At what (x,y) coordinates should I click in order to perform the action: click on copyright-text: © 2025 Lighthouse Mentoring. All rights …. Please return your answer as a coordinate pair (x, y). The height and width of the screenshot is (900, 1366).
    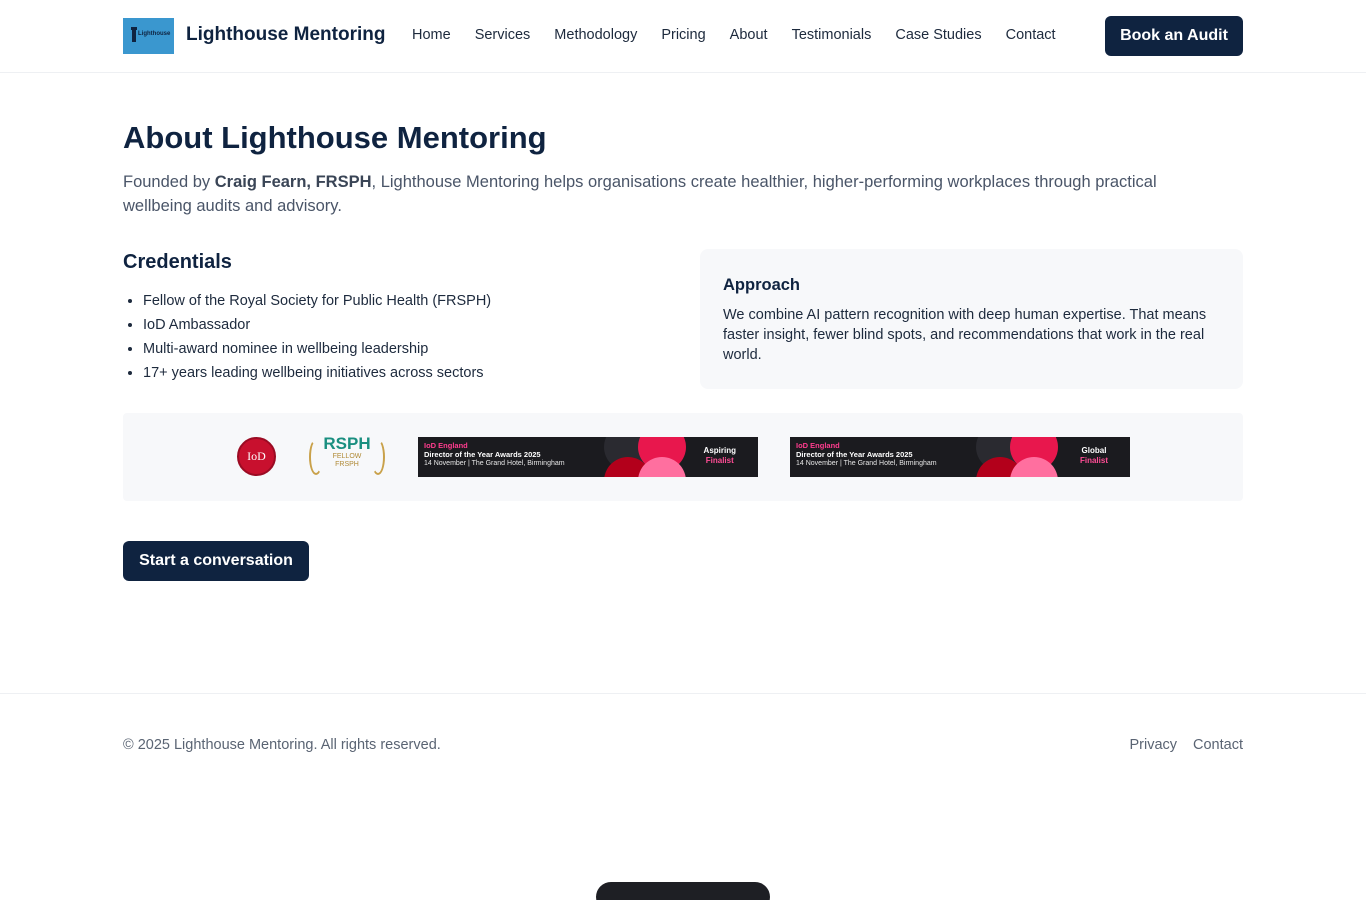
    Looking at the image, I should click on (282, 745).